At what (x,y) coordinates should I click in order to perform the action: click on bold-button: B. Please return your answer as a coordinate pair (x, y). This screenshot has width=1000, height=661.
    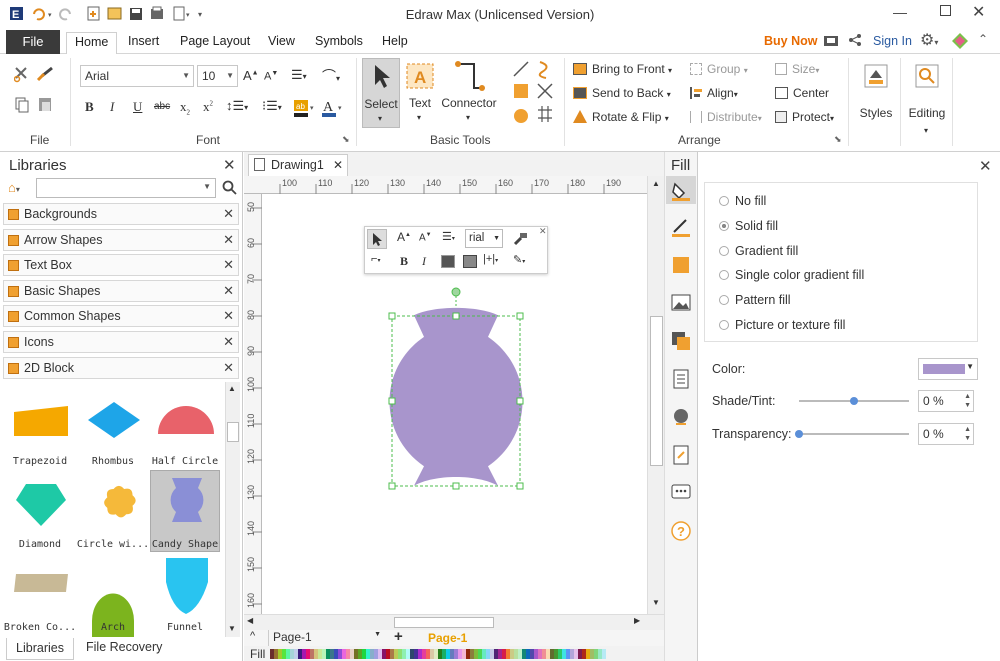
    Looking at the image, I should click on (404, 261).